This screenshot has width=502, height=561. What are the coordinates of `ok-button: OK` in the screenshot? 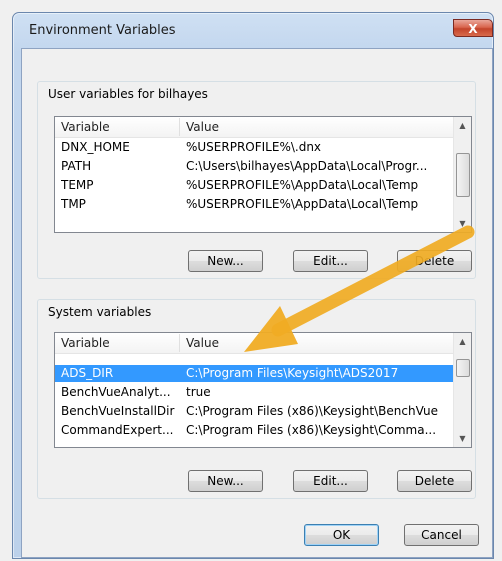 It's located at (341, 535).